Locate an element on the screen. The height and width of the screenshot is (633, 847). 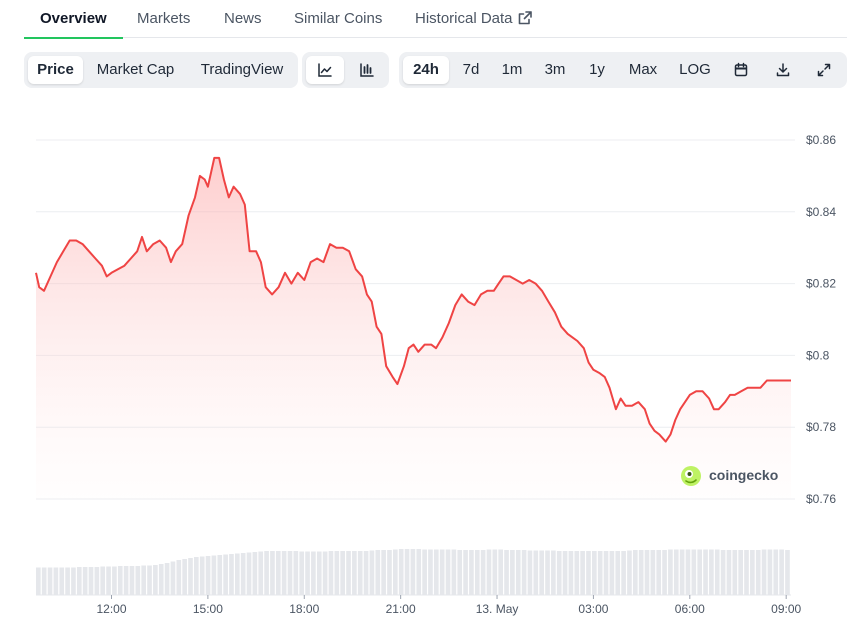
tab-historical-data: Historical Data is located at coordinates (473, 19).